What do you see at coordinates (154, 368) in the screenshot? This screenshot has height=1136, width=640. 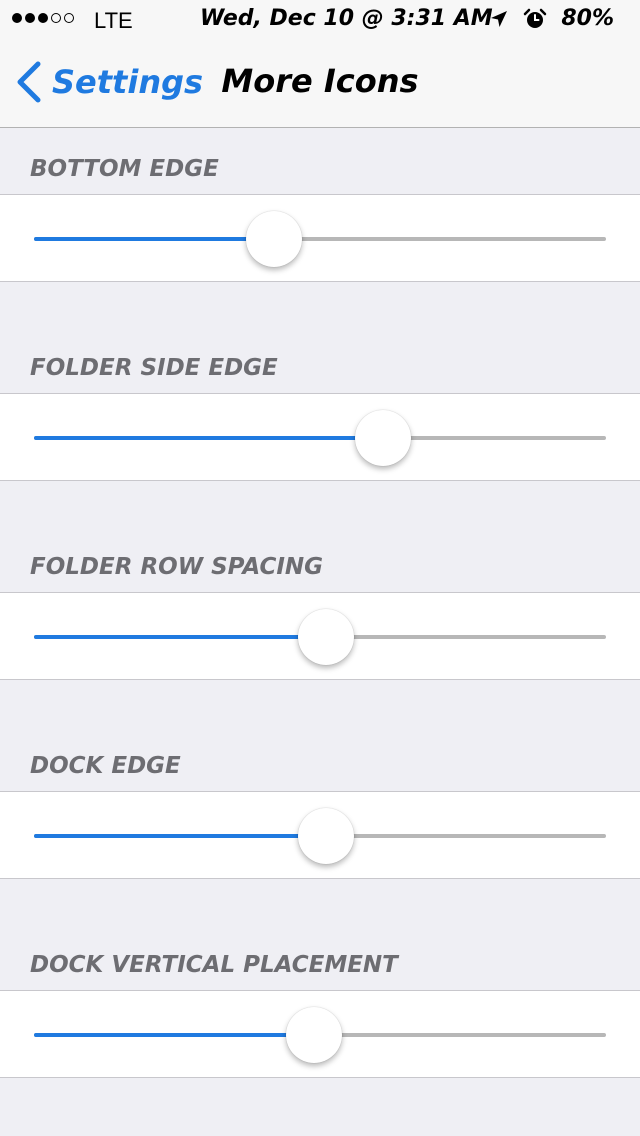 I see `section-header: FOLDER SIDE EDGE` at bounding box center [154, 368].